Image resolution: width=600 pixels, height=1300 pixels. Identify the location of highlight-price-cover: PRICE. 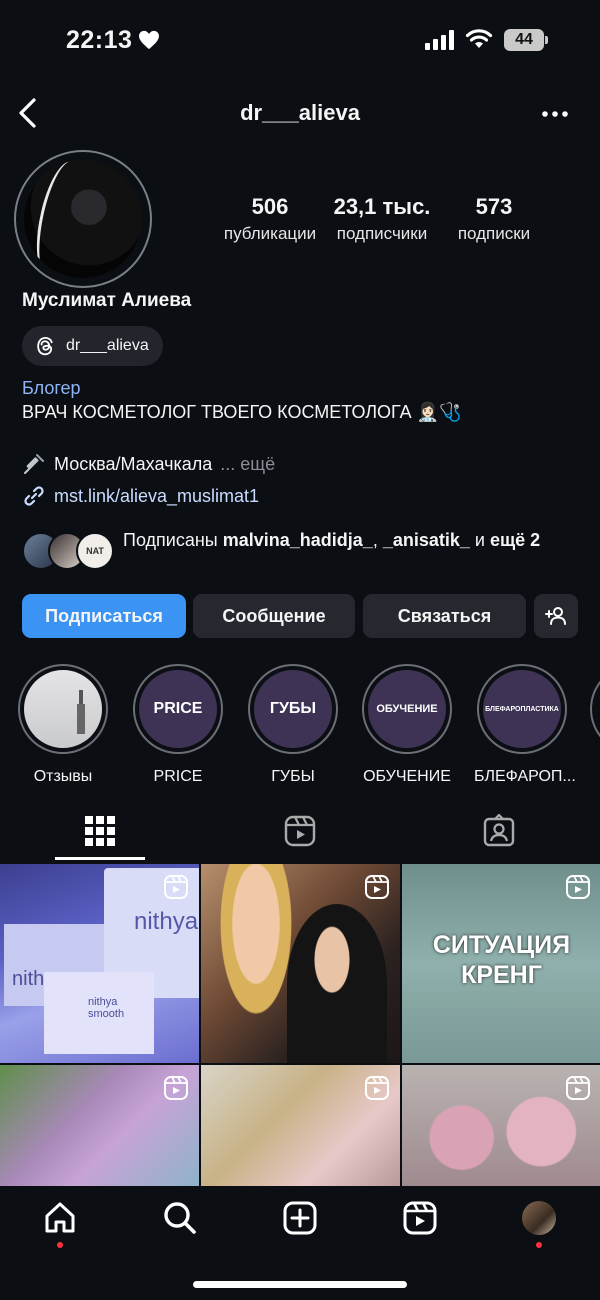
(178, 709).